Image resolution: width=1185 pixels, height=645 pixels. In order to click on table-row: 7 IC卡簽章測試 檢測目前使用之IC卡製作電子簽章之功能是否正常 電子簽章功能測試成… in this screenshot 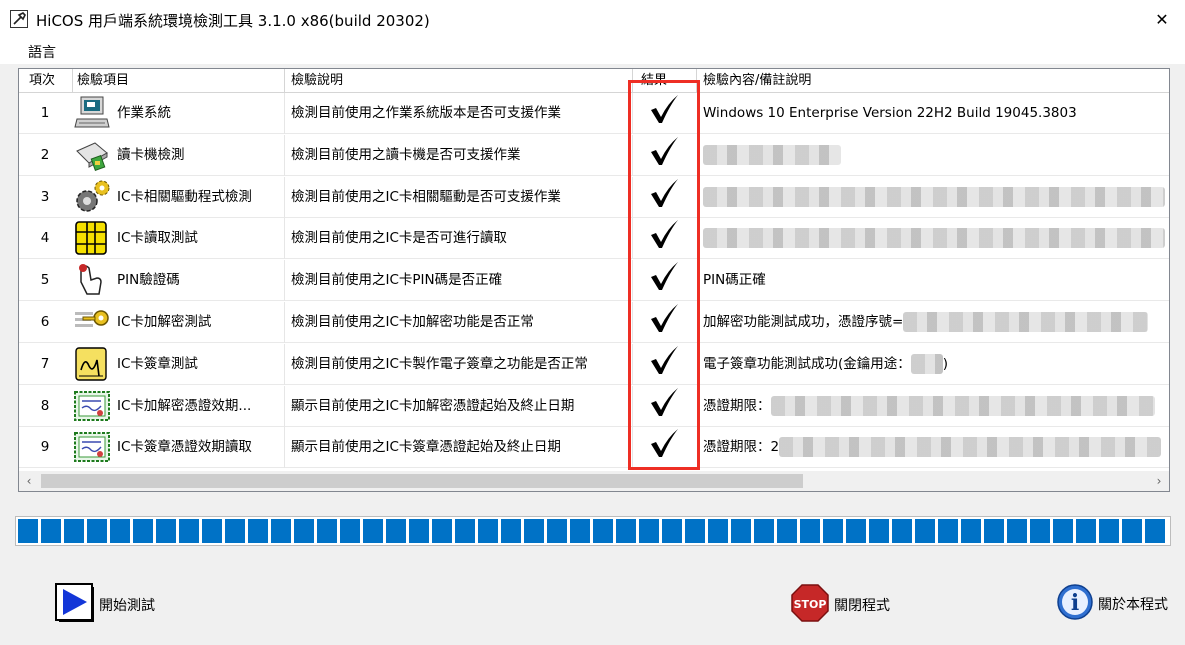, I will do `click(594, 364)`.